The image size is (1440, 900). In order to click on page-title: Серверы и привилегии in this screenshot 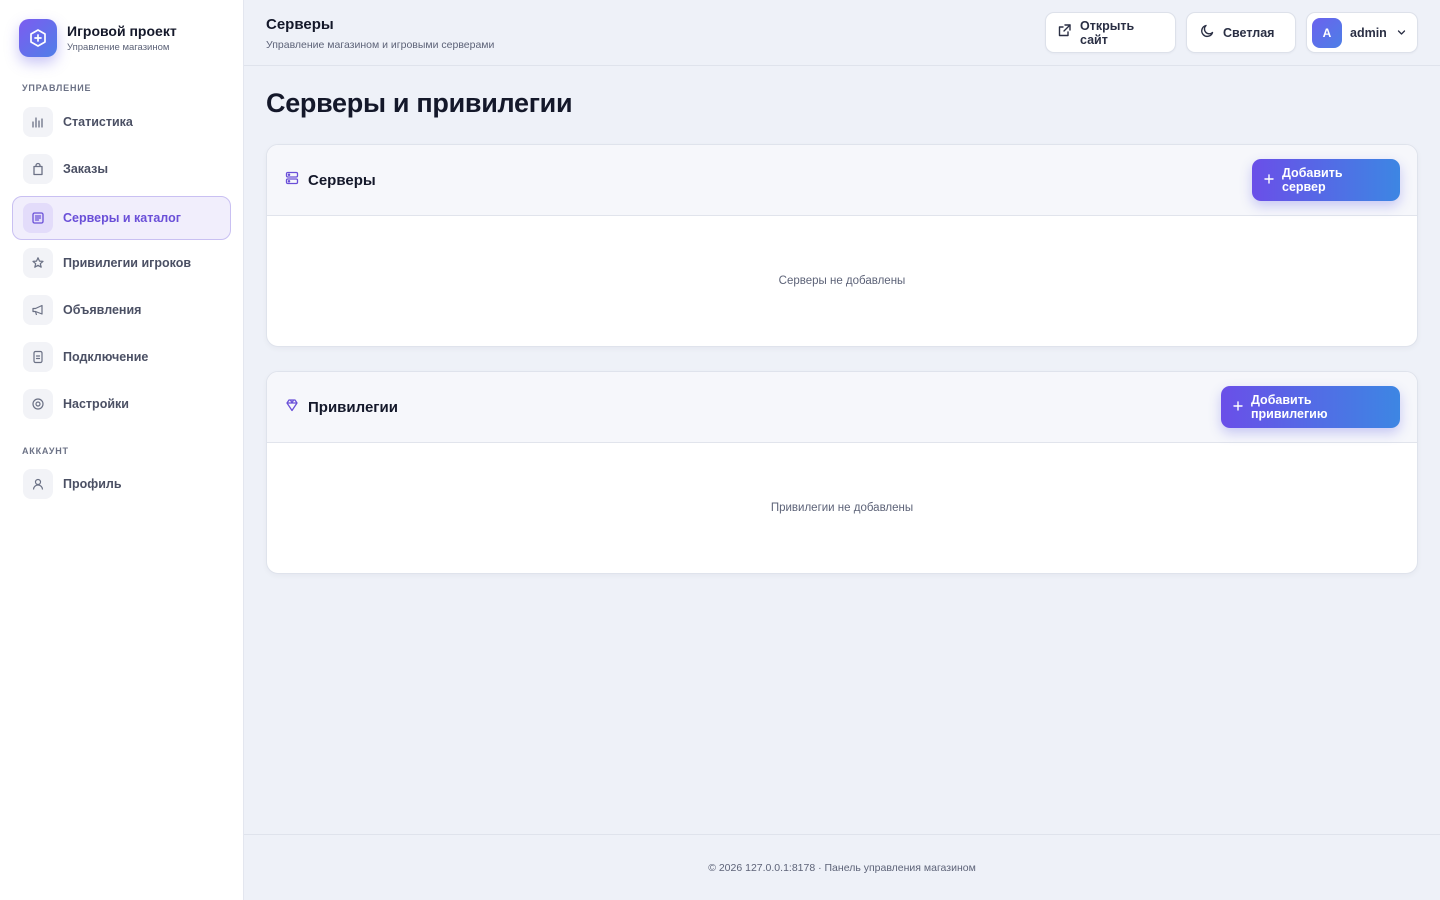, I will do `click(419, 103)`.